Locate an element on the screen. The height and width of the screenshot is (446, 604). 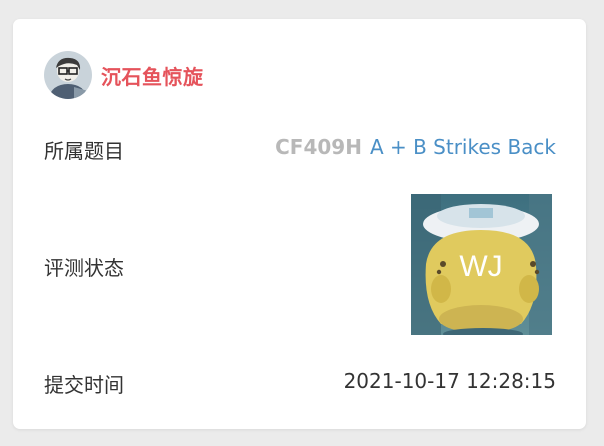
user-avatar-icon is located at coordinates (68, 75).